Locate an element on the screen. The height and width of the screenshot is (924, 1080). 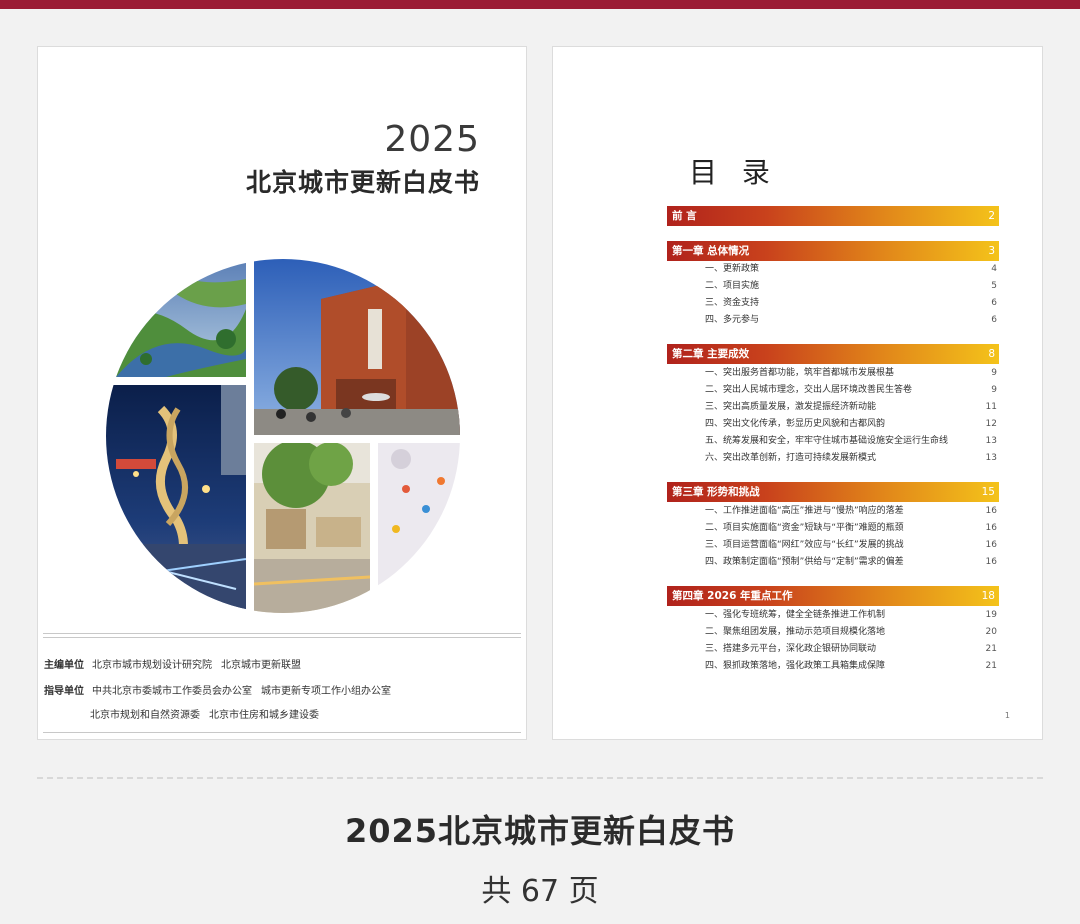
guide-org-3: 北京市规划和自然资源委 is located at coordinates (145, 715).